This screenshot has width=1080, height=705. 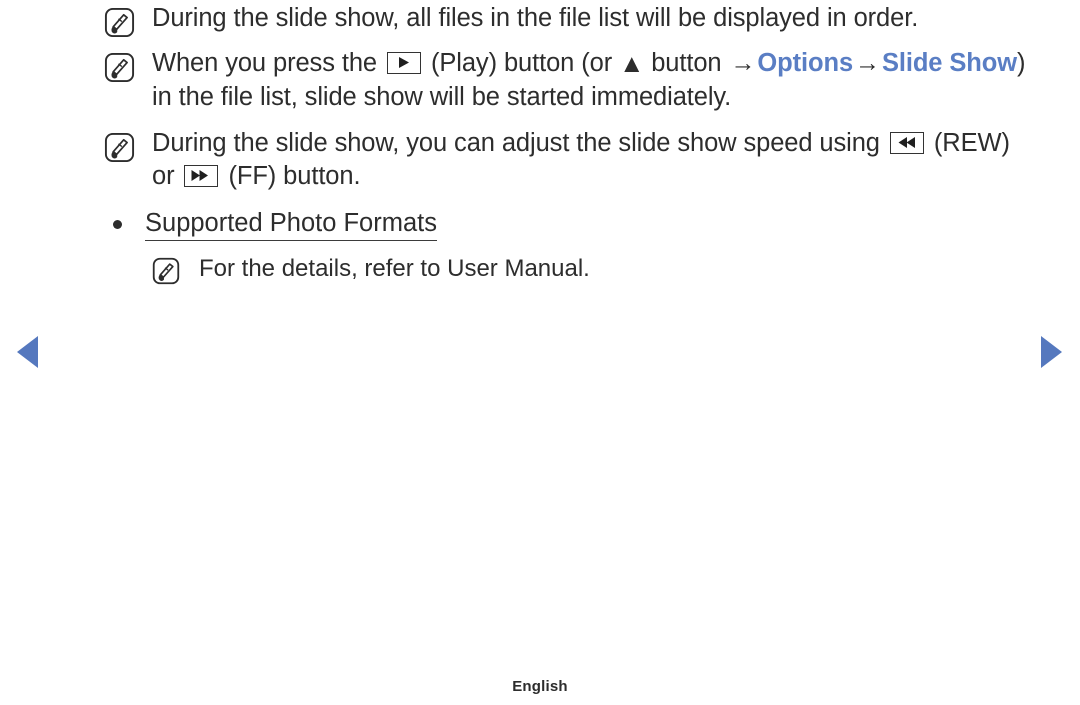 I want to click on section-heading: Supported Photo Formats, so click(x=291, y=225).